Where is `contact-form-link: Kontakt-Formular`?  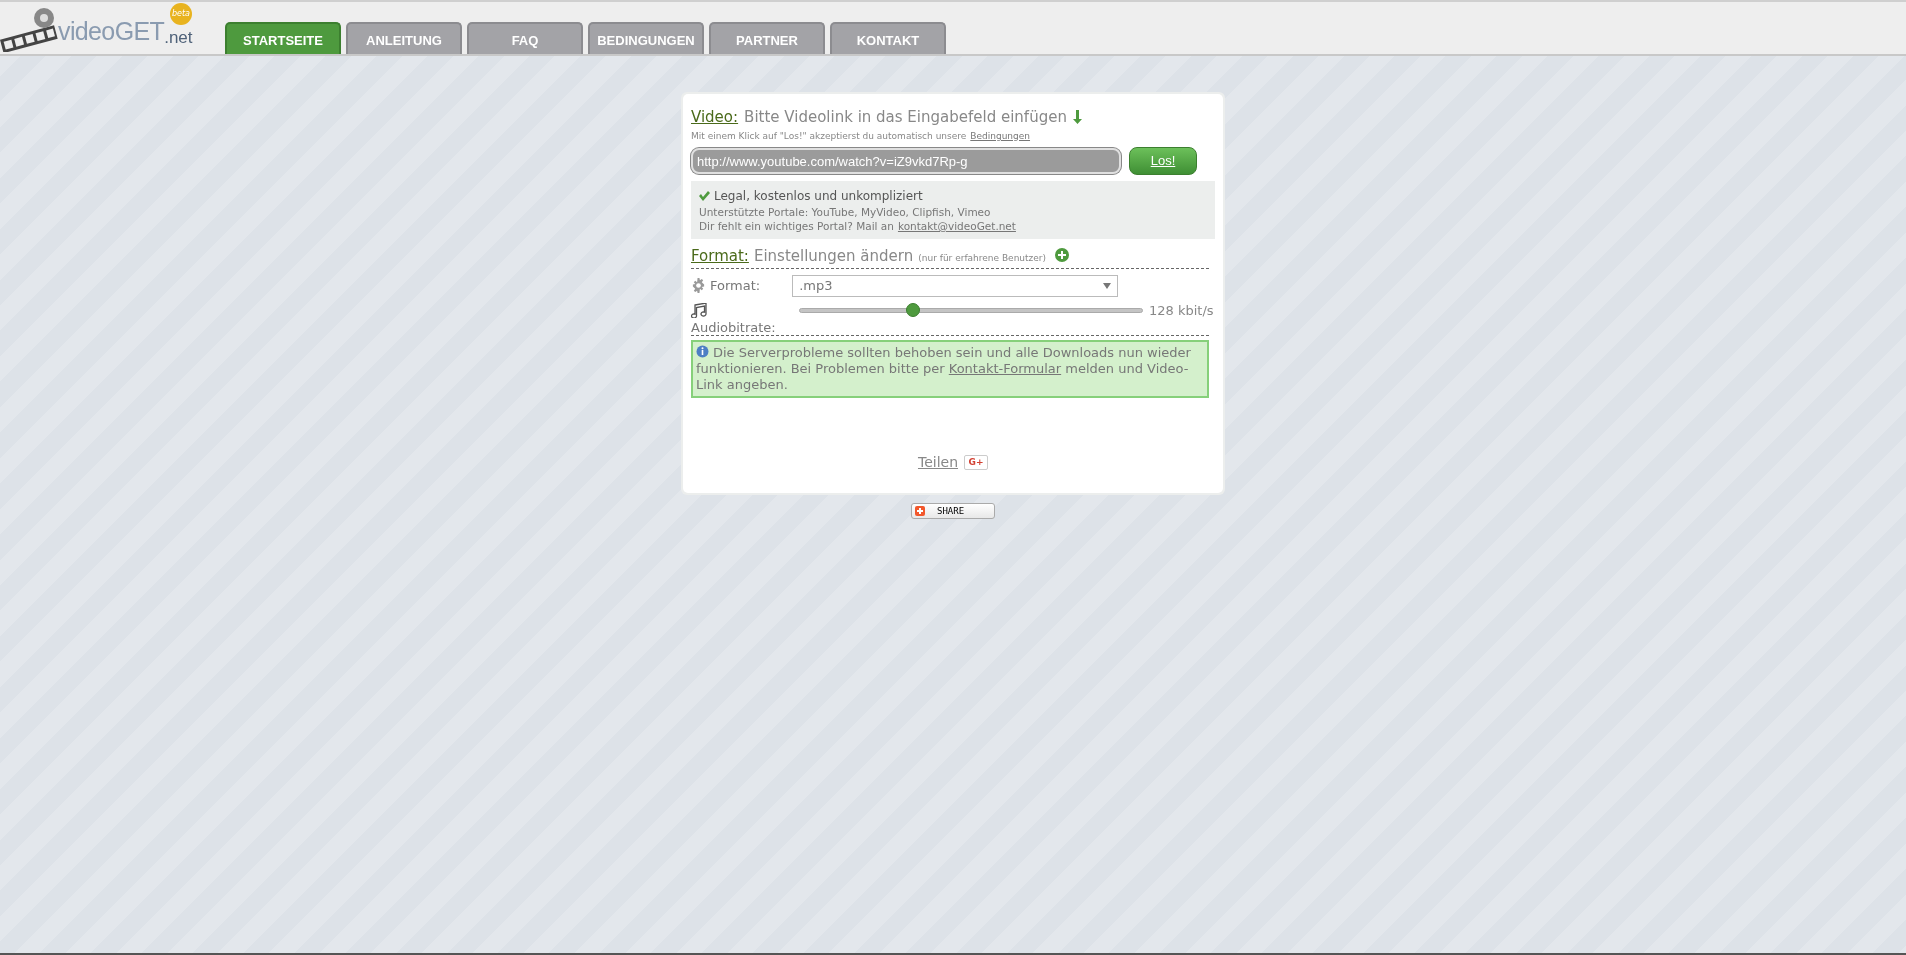 contact-form-link: Kontakt-Formular is located at coordinates (1005, 368).